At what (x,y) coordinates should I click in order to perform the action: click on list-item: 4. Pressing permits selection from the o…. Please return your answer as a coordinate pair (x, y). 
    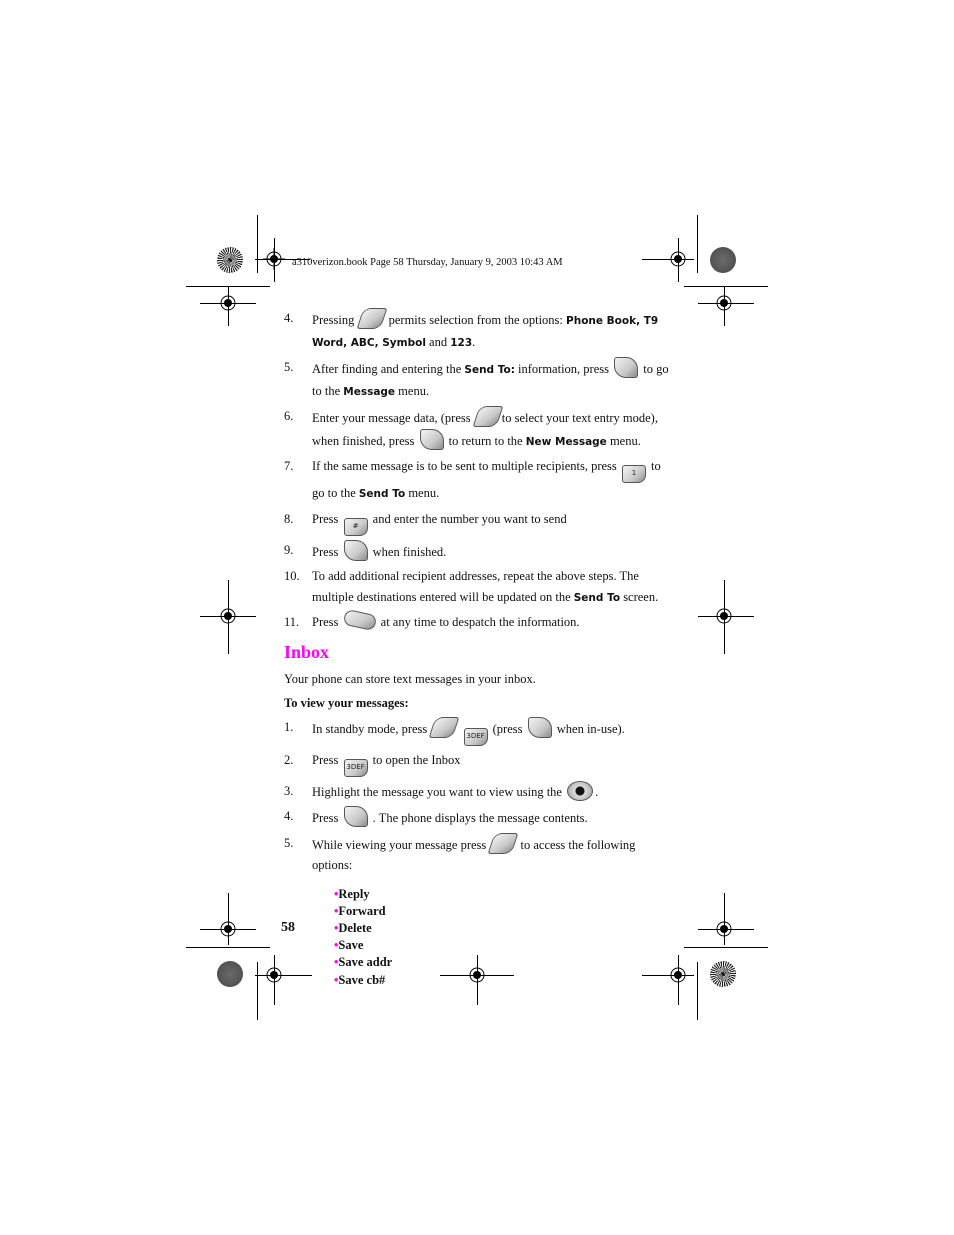
    Looking at the image, I should click on (476, 330).